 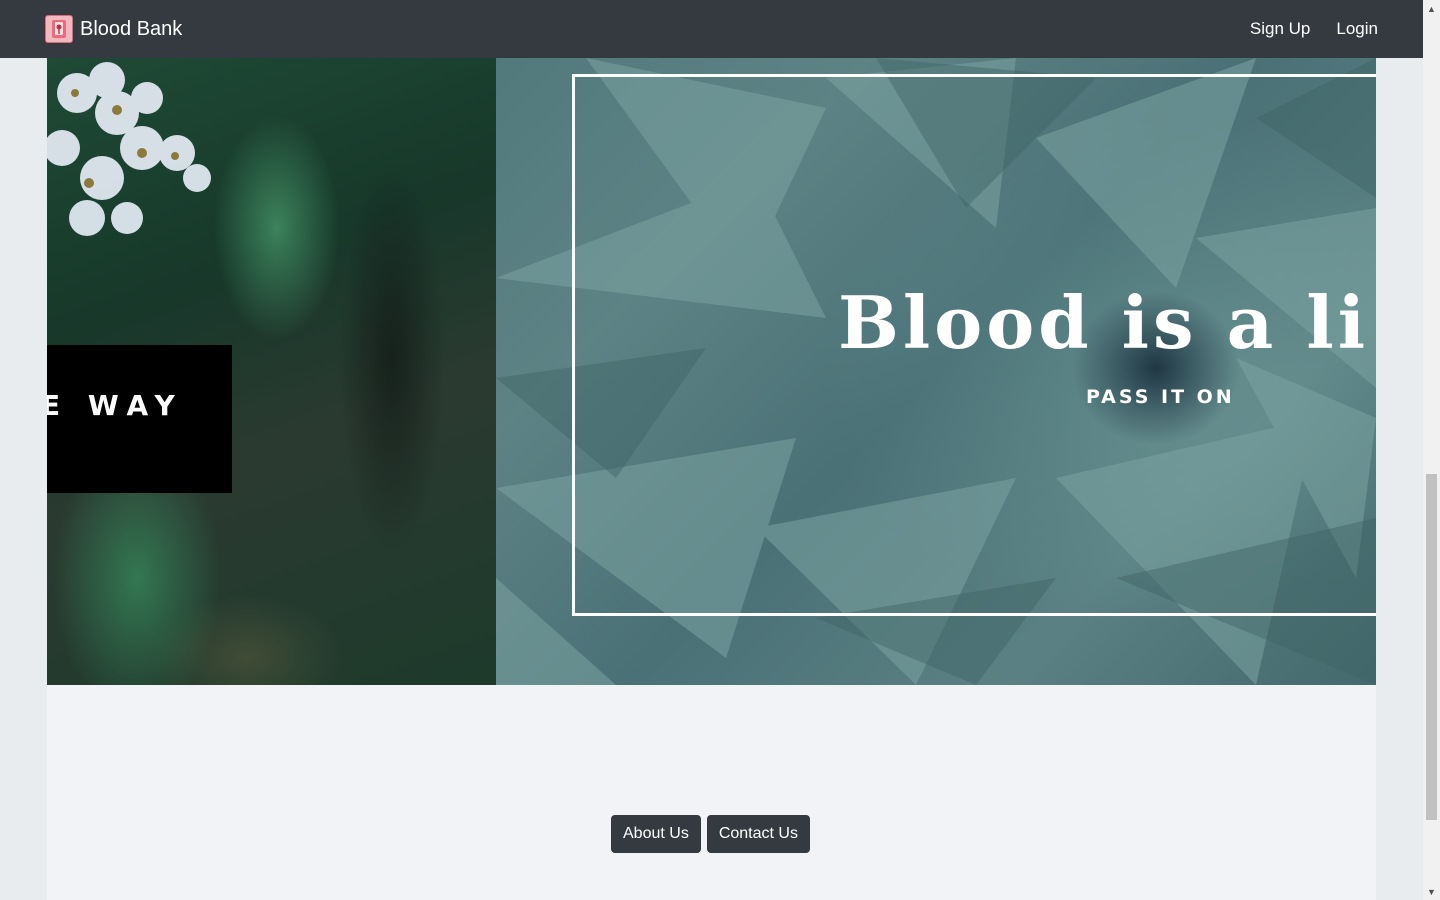 What do you see at coordinates (1280, 29) in the screenshot?
I see `signup-link: Sign Up` at bounding box center [1280, 29].